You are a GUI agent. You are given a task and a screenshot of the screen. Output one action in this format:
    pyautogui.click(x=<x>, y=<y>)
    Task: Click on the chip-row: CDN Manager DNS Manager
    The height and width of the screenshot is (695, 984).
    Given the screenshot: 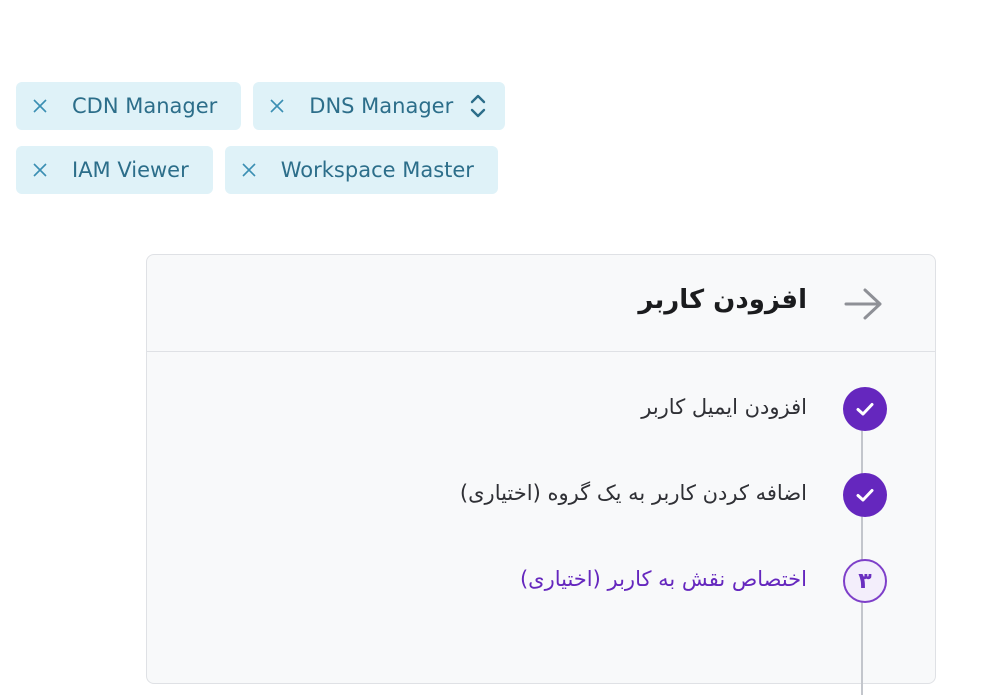 What is the action you would take?
    pyautogui.click(x=296, y=106)
    